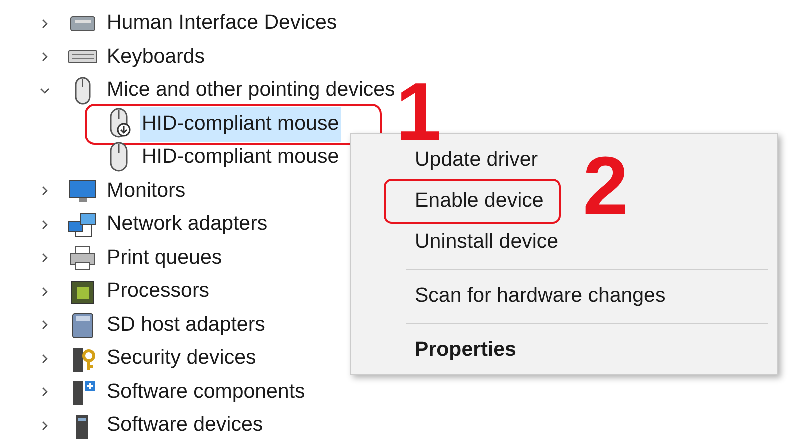  What do you see at coordinates (606, 187) in the screenshot?
I see `step-number: 2` at bounding box center [606, 187].